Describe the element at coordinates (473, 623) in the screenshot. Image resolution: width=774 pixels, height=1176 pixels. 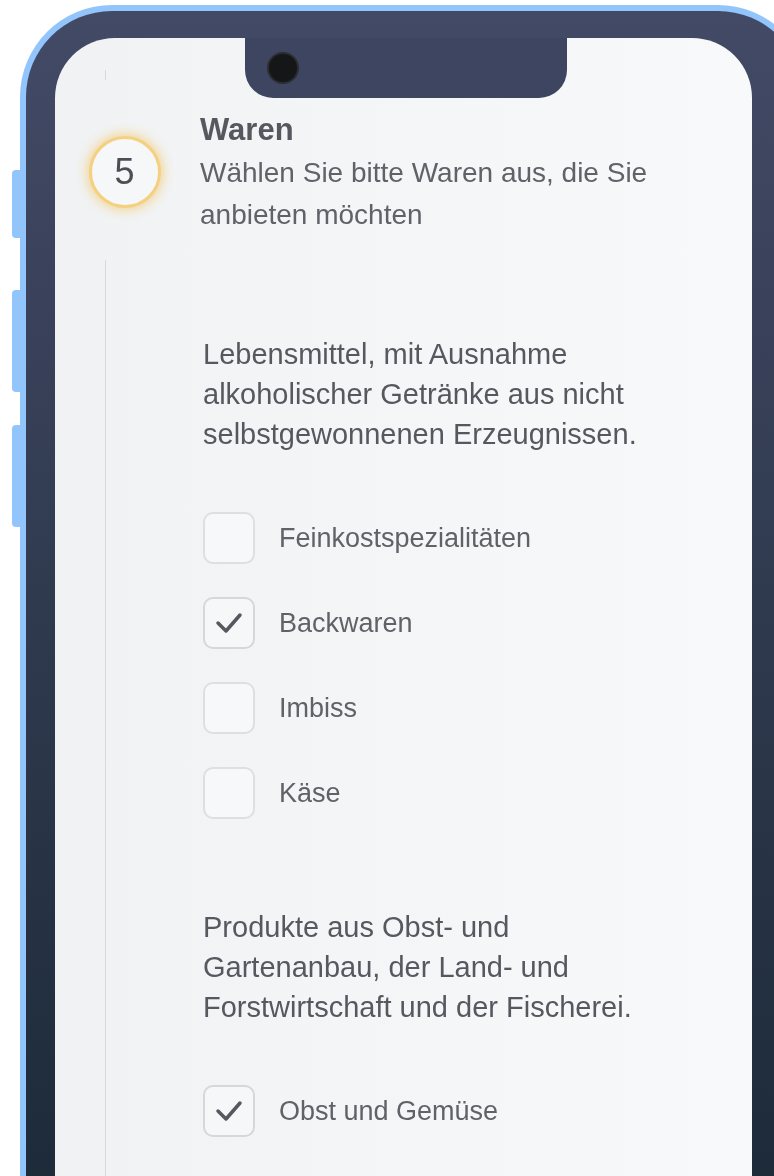
I see `checkbox-option: Backwaren` at that location.